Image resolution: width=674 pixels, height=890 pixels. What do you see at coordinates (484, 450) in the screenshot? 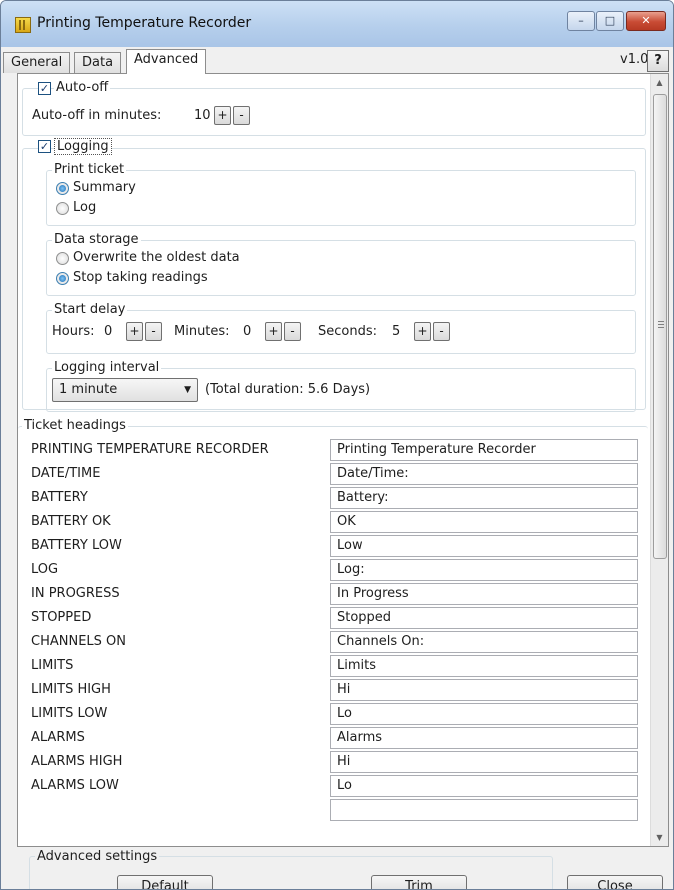
I see `heading-value-field: Printing Temperature Recorder` at bounding box center [484, 450].